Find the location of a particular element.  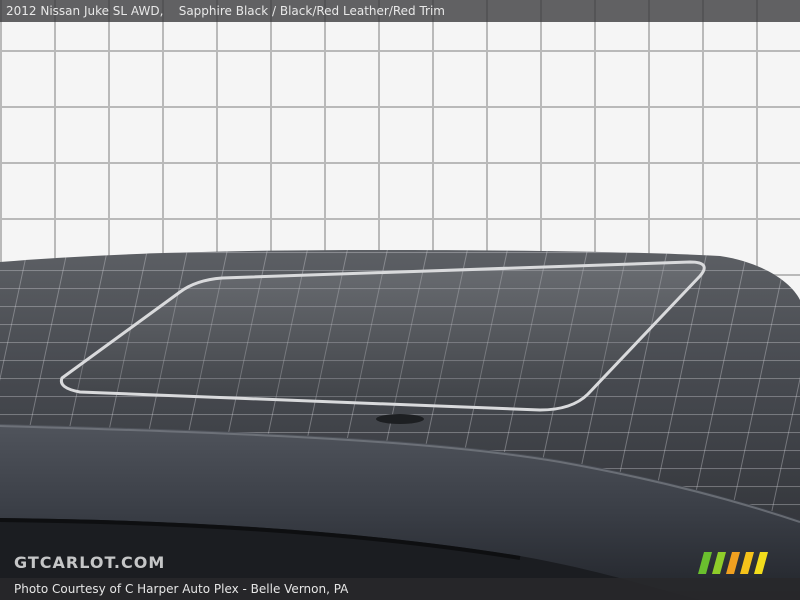

car-model-text: 2012 Nissan Juke SL AWD, is located at coordinates (85, 11).